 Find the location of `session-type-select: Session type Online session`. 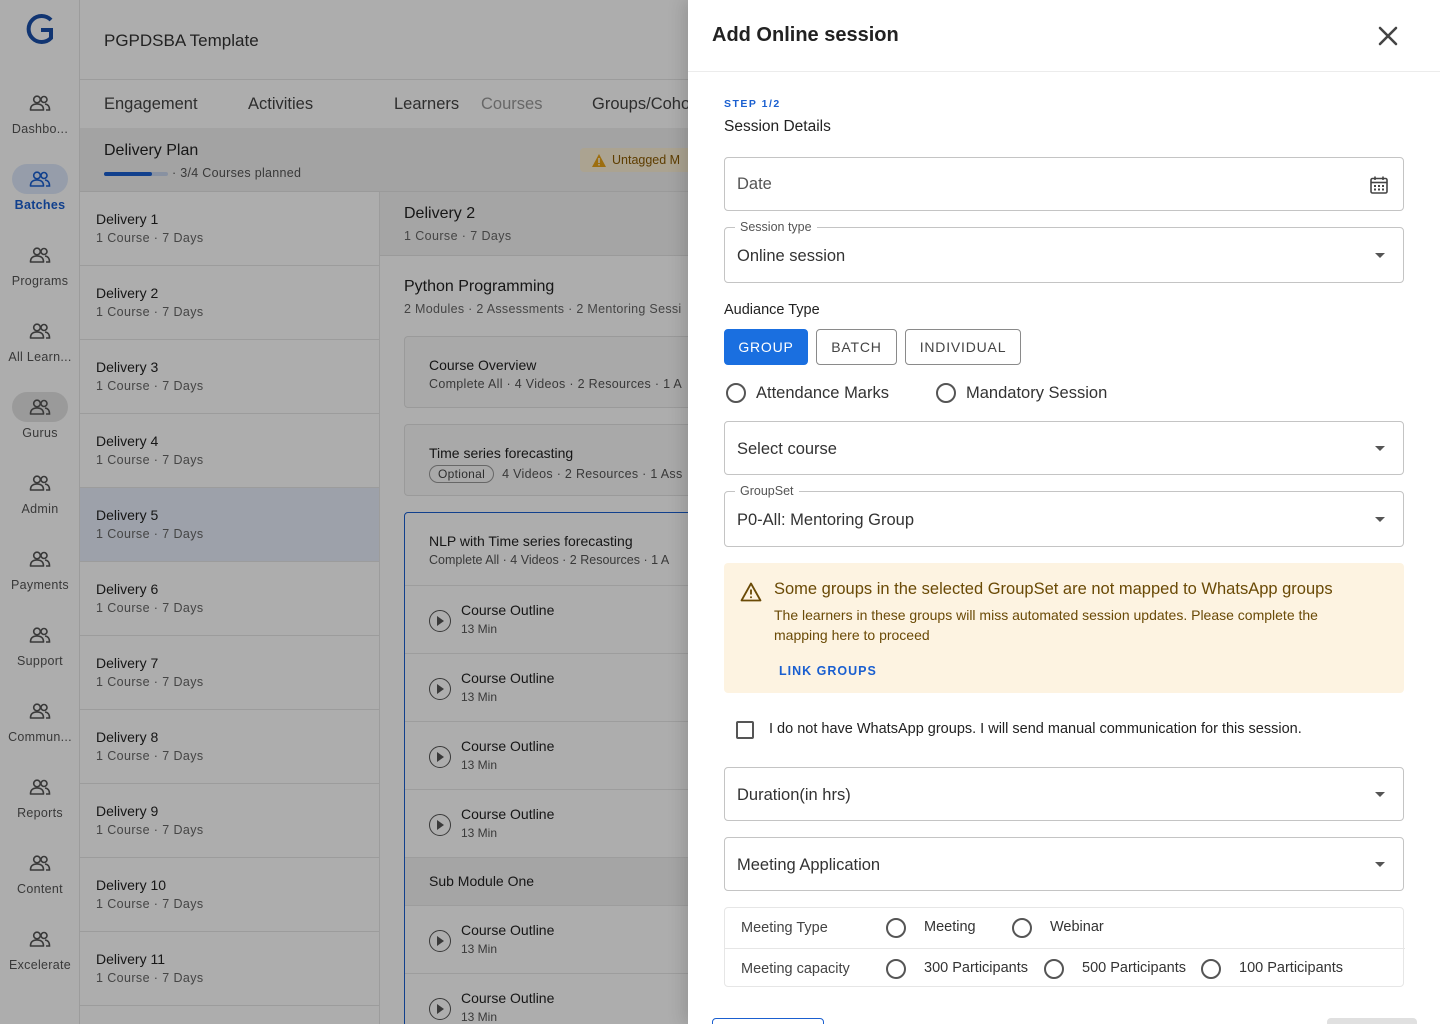

session-type-select: Session type Online session is located at coordinates (1064, 251).